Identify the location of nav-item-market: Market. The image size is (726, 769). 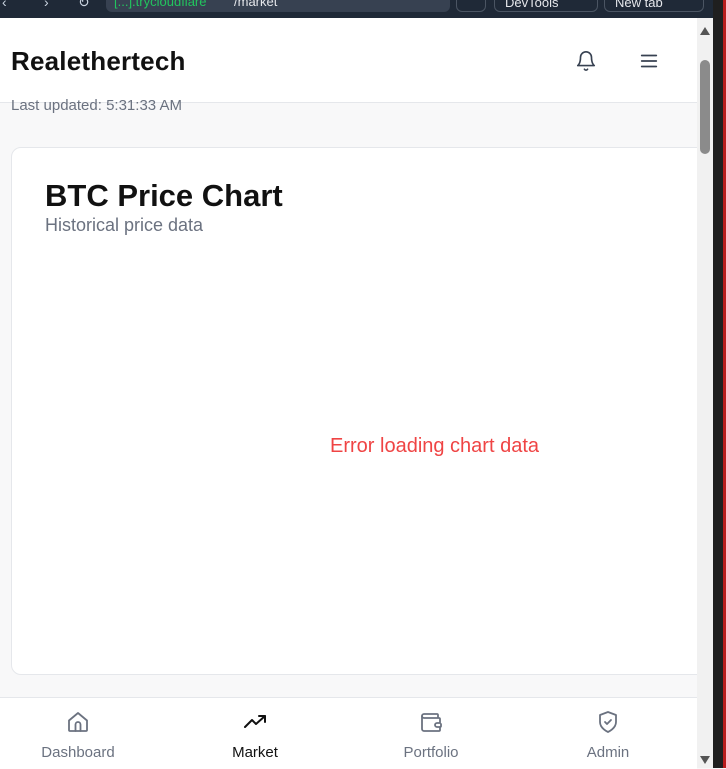
(255, 733).